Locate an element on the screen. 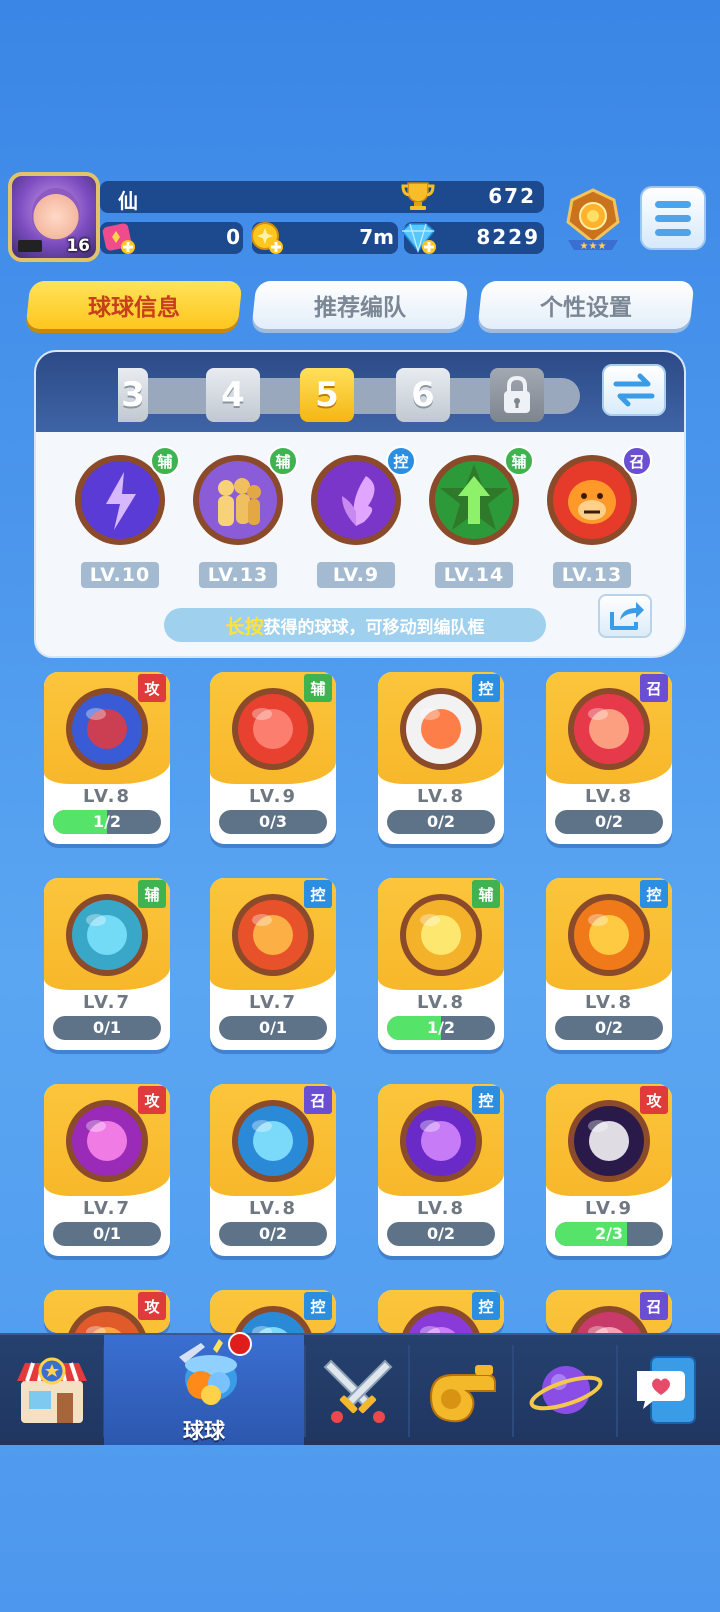 This screenshot has width=720, height=1612. long-press-hint: 长按 获得的球球，可移动到编队框 is located at coordinates (355, 625).